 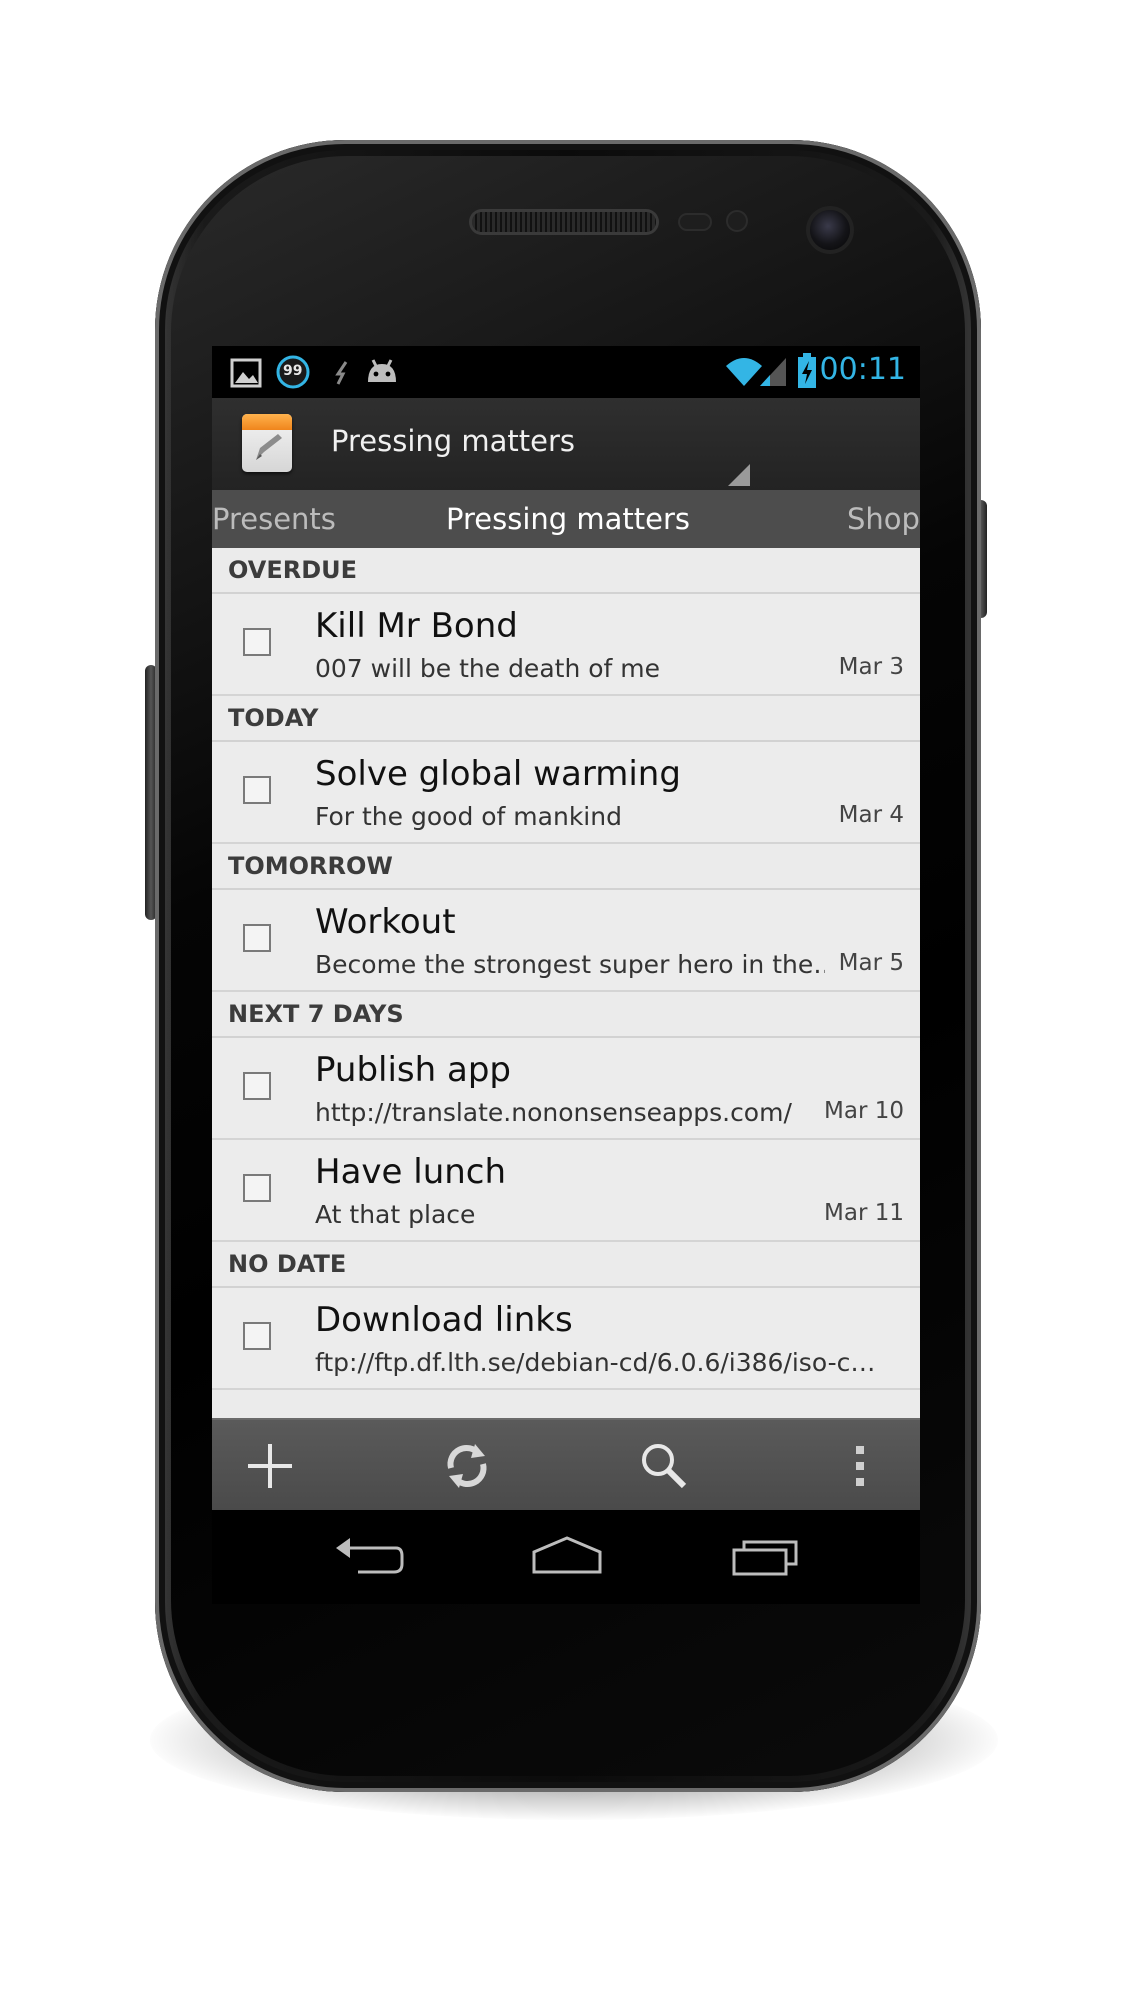 What do you see at coordinates (871, 667) in the screenshot?
I see `task-due-date: Mar 3` at bounding box center [871, 667].